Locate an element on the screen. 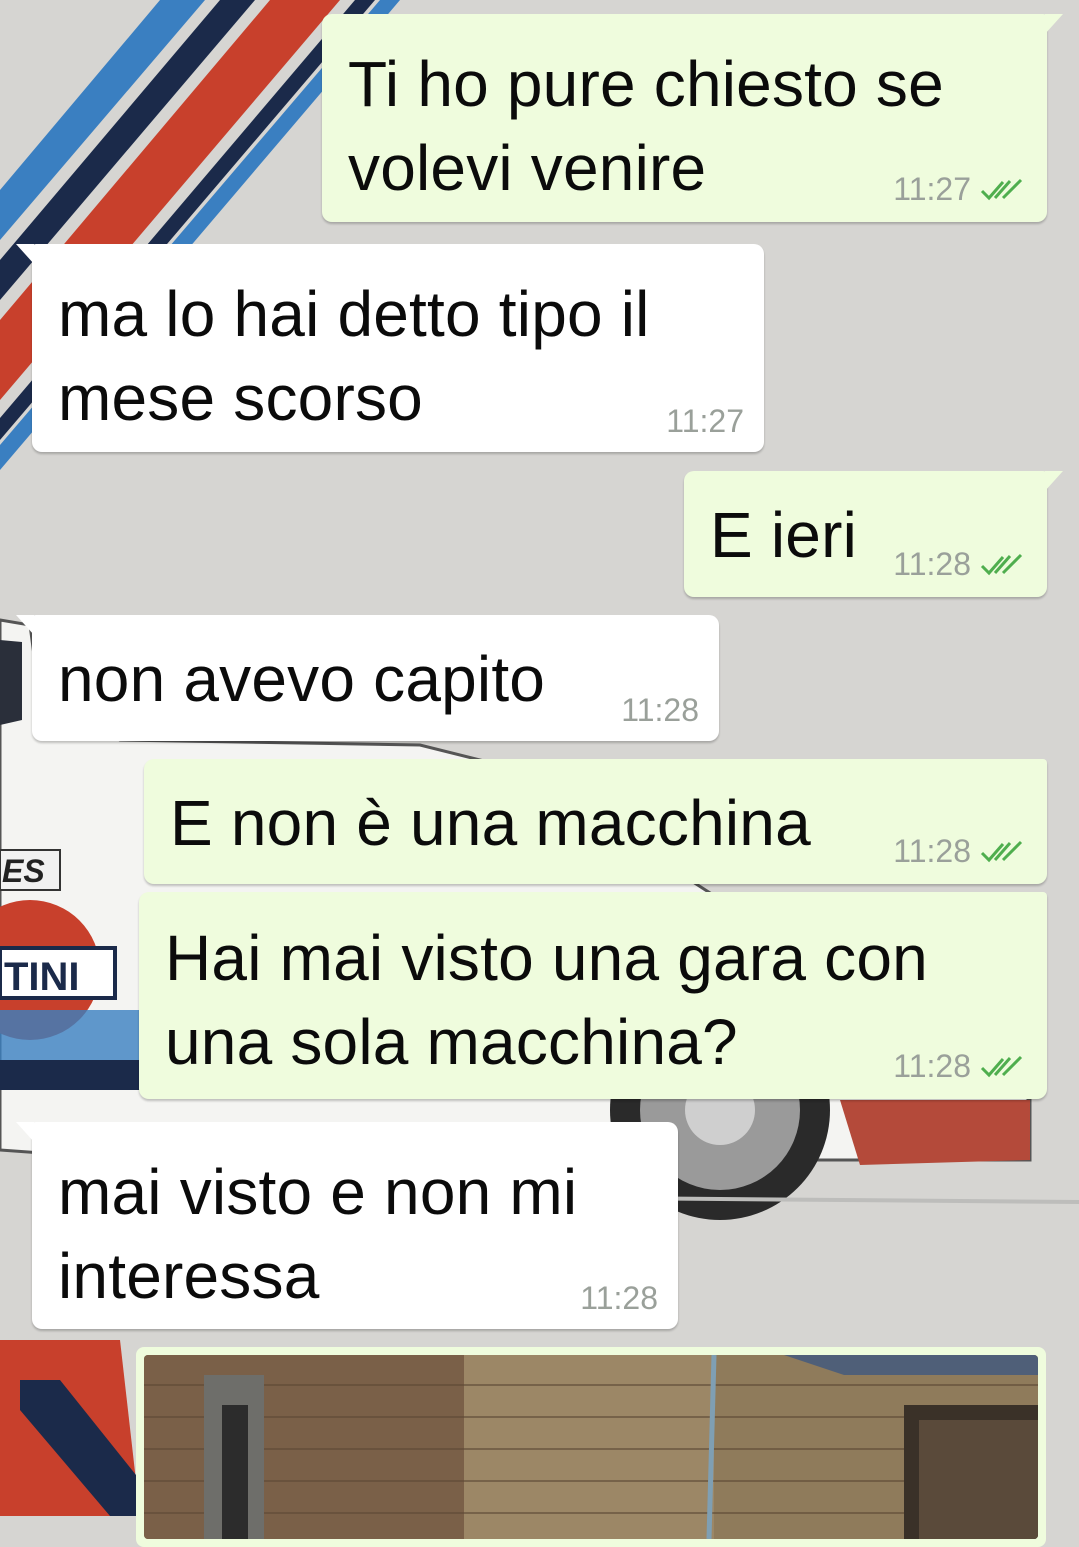 The image size is (1079, 1547). incoming-message-bubble: non avevo capito 11:28 is located at coordinates (367, 678).